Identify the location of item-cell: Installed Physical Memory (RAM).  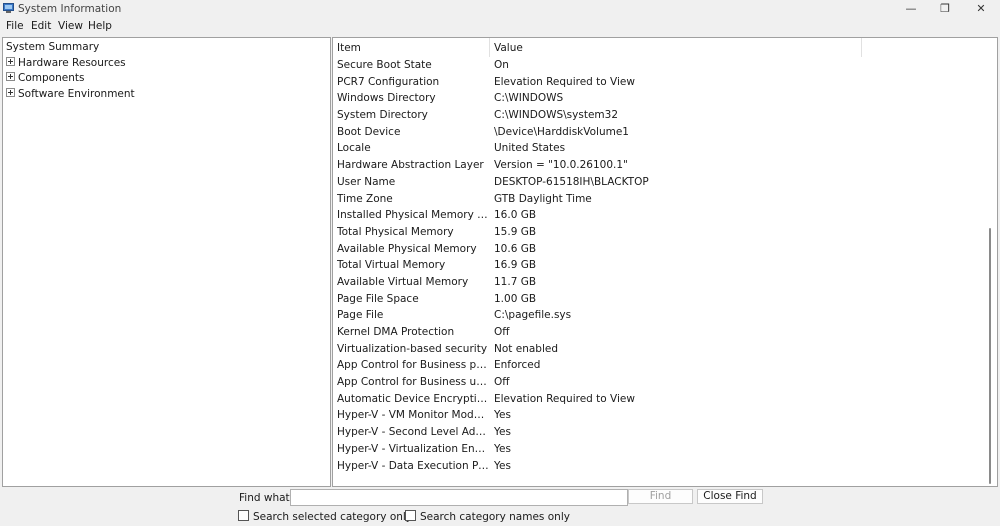
(413, 215).